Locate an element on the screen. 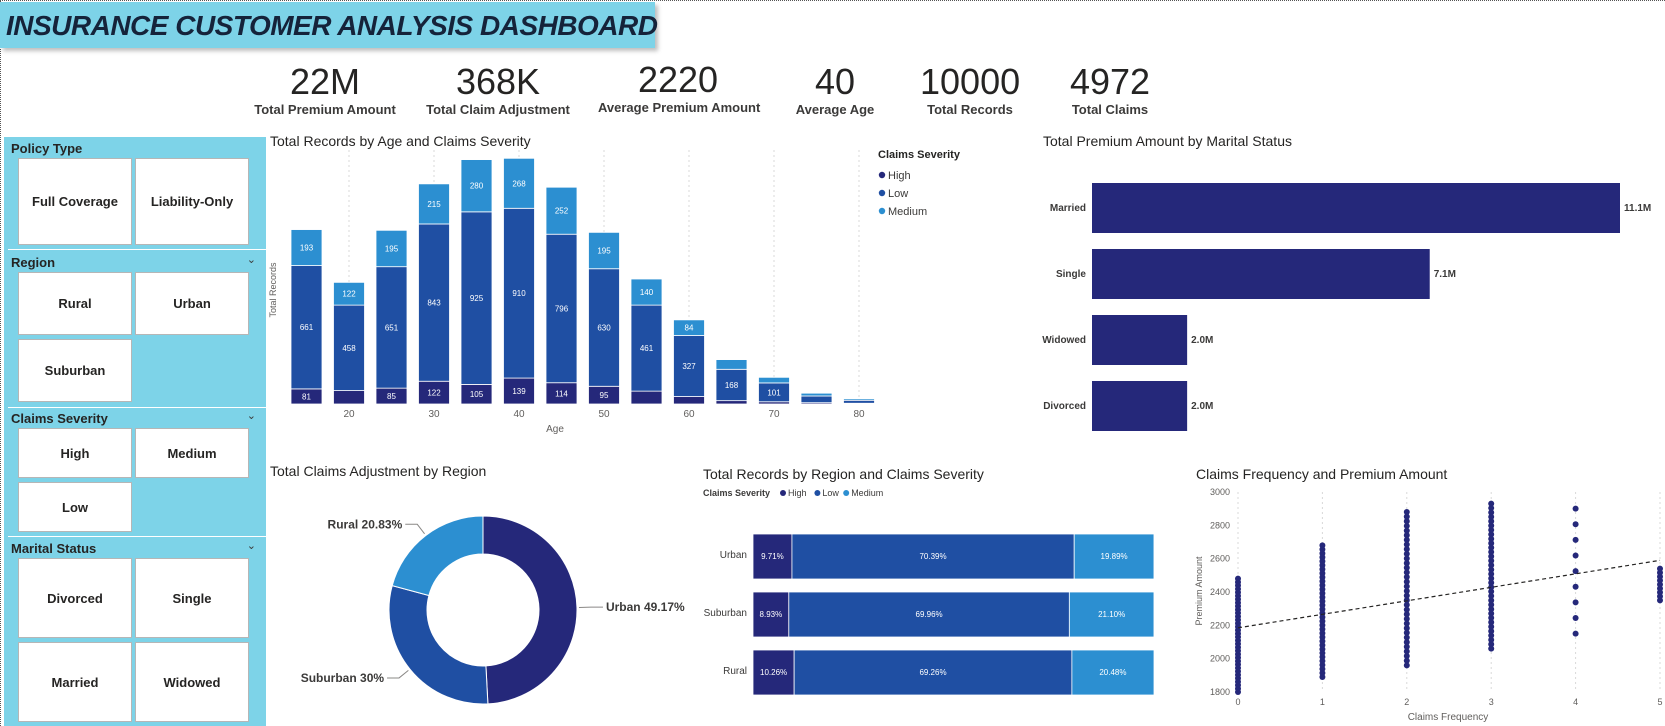 This screenshot has width=1665, height=726. y-axis-label: Premium Amount is located at coordinates (1199, 591).